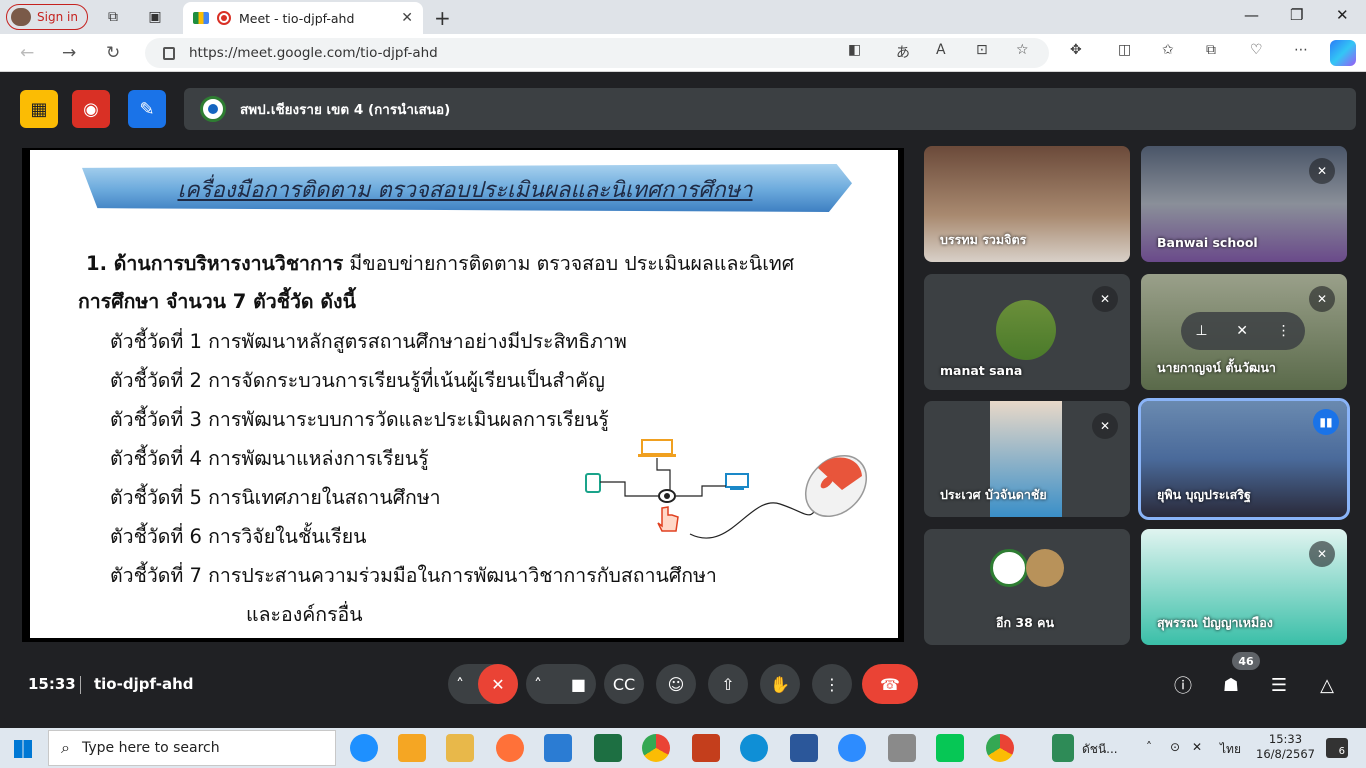  I want to click on store-icon, so click(412, 748).